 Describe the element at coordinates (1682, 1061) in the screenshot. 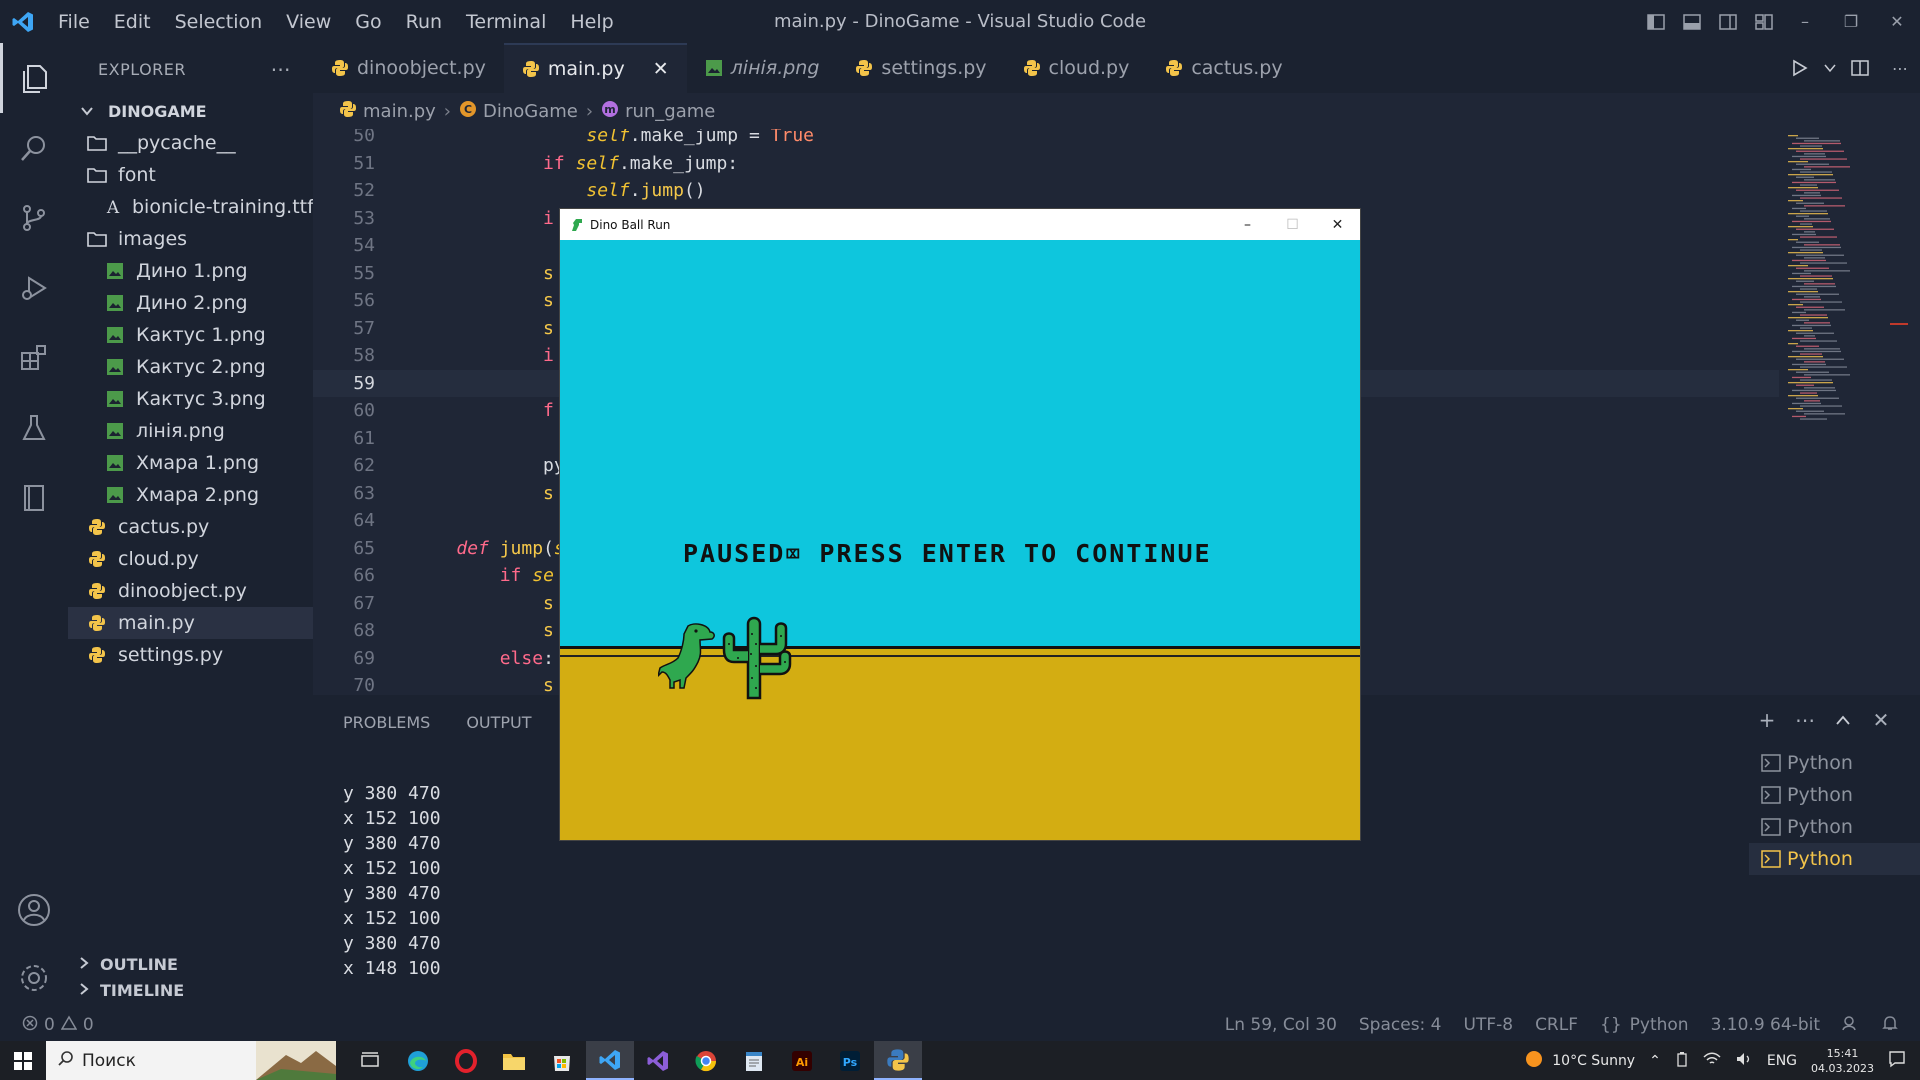

I see `battery-icon` at that location.